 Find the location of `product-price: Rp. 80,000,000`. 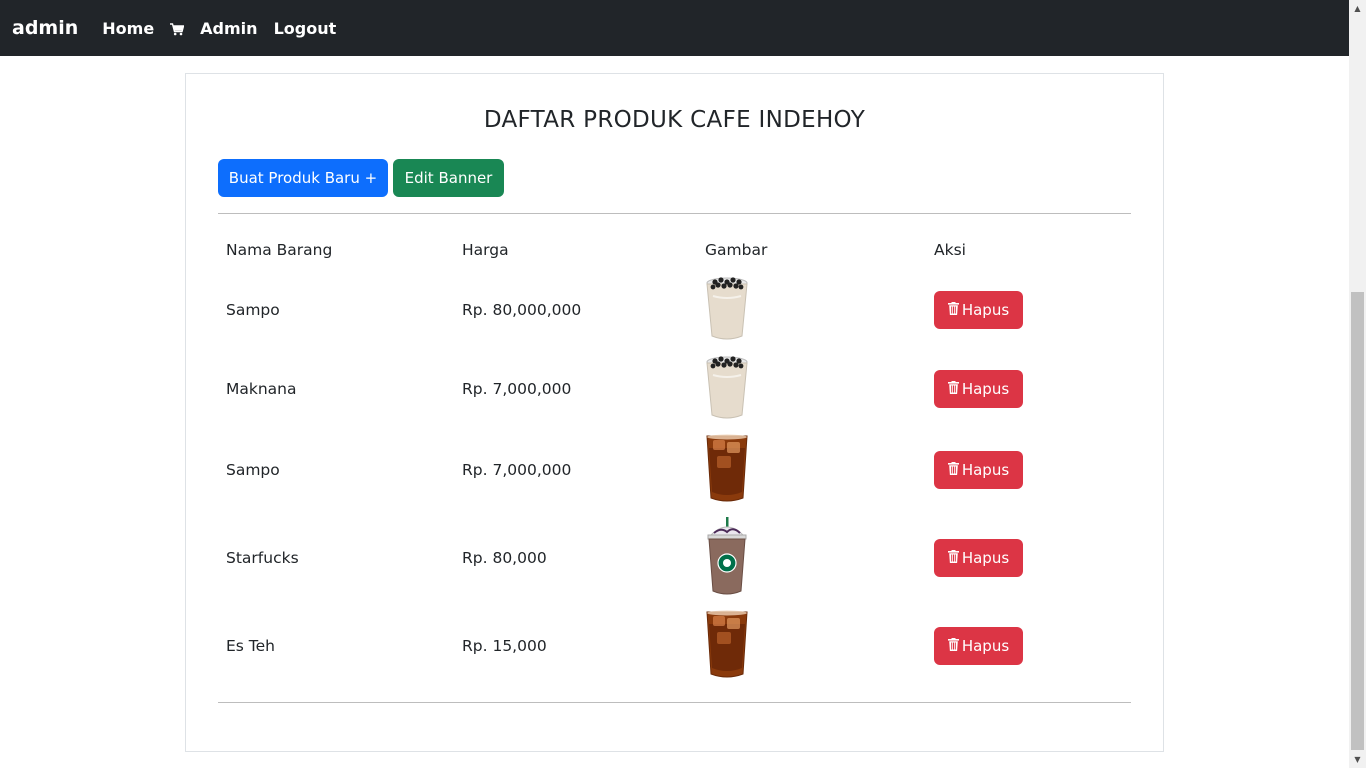

product-price: Rp. 80,000,000 is located at coordinates (522, 310).